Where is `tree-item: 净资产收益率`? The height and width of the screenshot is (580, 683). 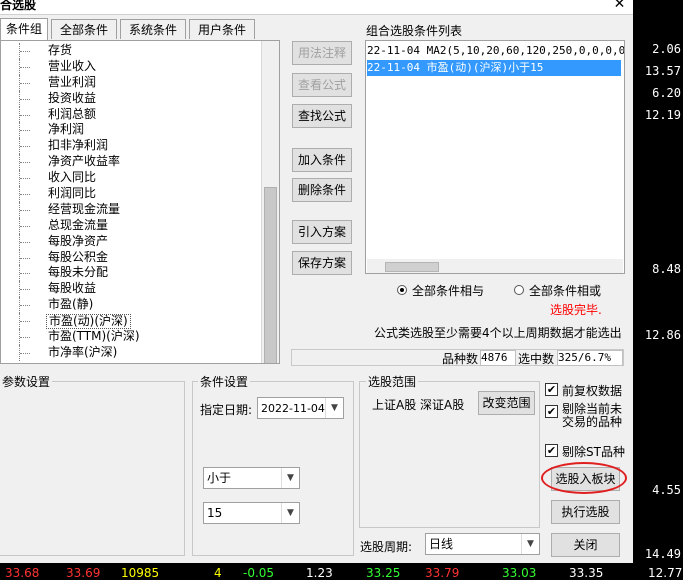
tree-item: 净资产收益率 is located at coordinates (132, 162).